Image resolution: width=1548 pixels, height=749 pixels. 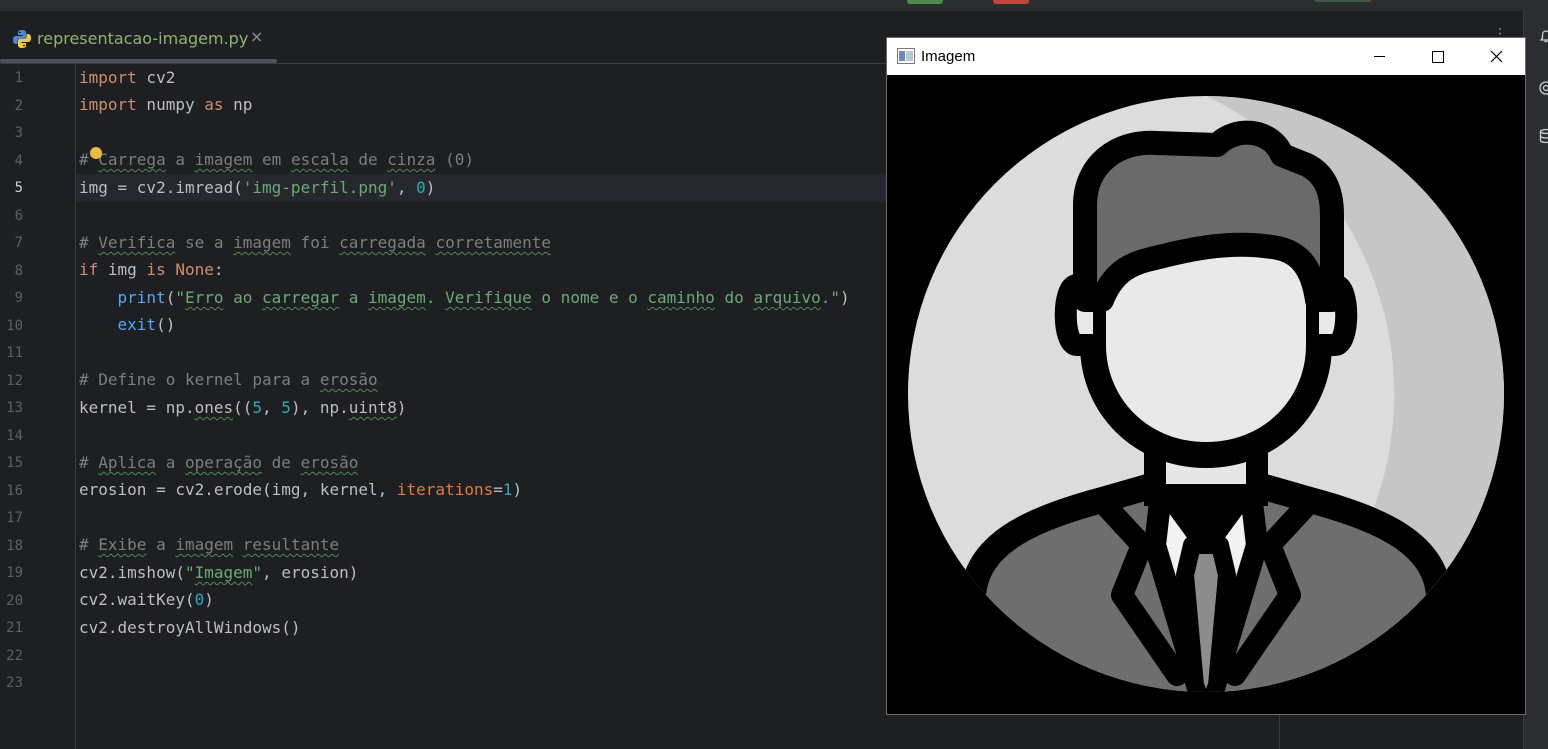 I want to click on line-number: 15, so click(x=14, y=463).